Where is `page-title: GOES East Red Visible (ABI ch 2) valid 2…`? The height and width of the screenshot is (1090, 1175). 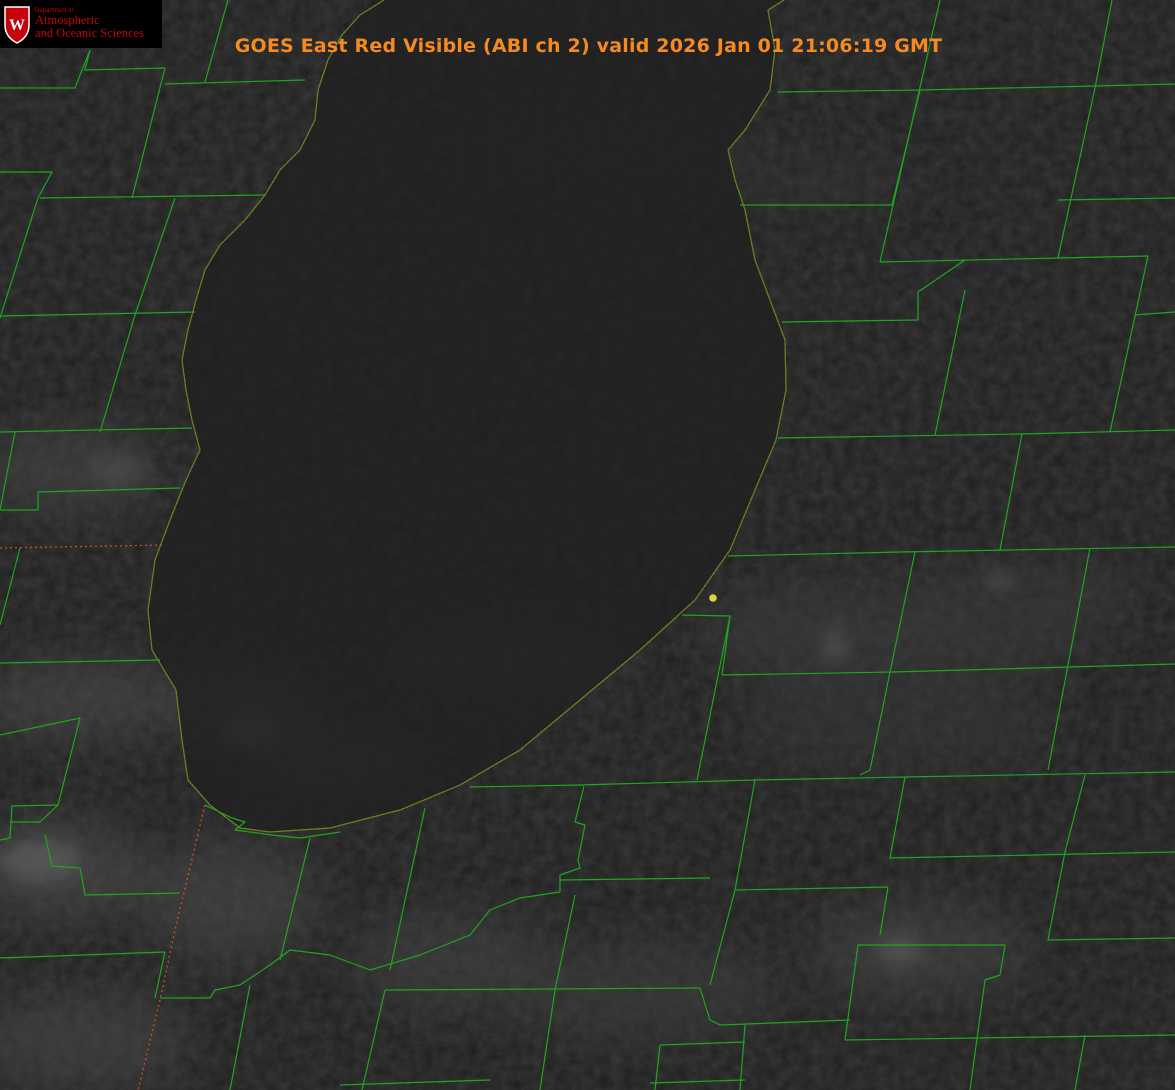
page-title: GOES East Red Visible (ABI ch 2) valid 2… is located at coordinates (587, 46).